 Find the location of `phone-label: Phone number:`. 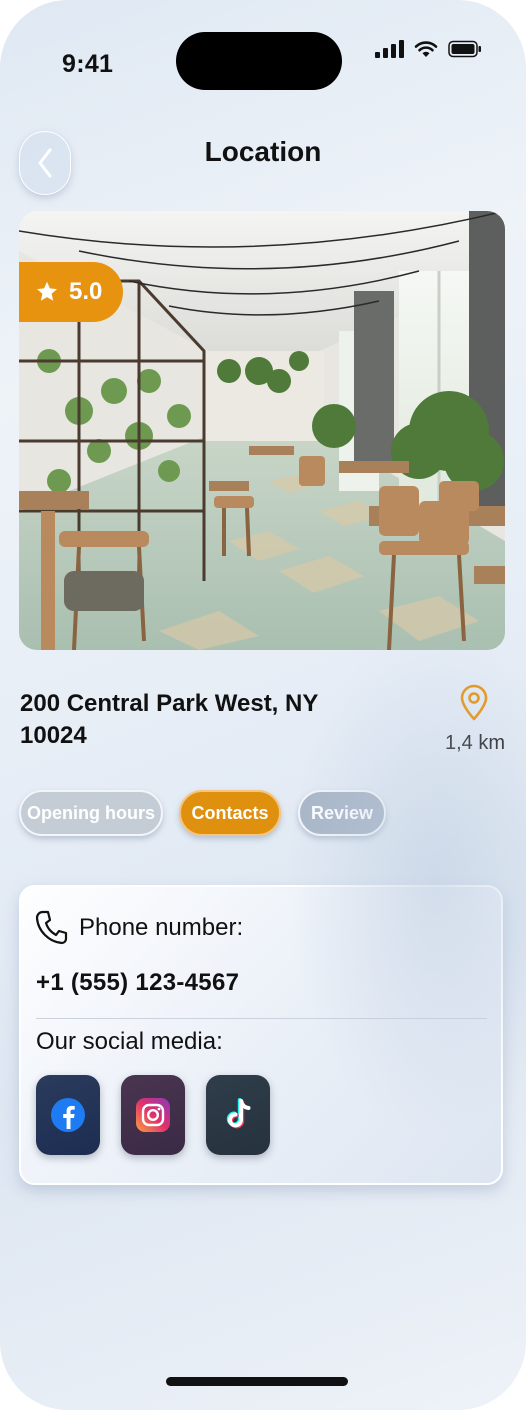

phone-label: Phone number: is located at coordinates (161, 927).